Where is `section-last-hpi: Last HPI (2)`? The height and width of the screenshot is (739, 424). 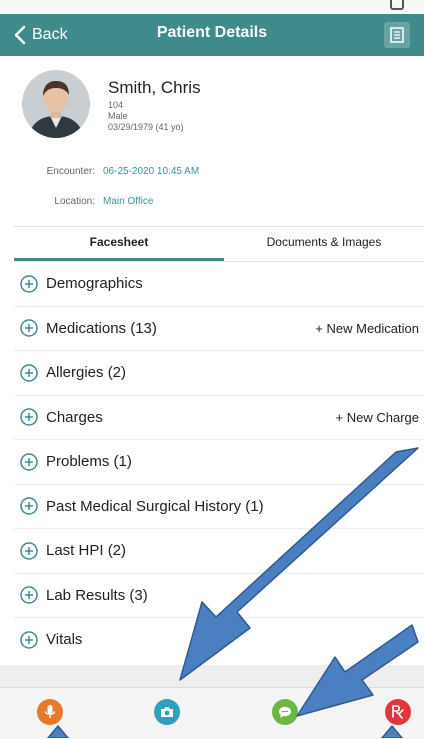
section-last-hpi: Last HPI (2) is located at coordinates (219, 551).